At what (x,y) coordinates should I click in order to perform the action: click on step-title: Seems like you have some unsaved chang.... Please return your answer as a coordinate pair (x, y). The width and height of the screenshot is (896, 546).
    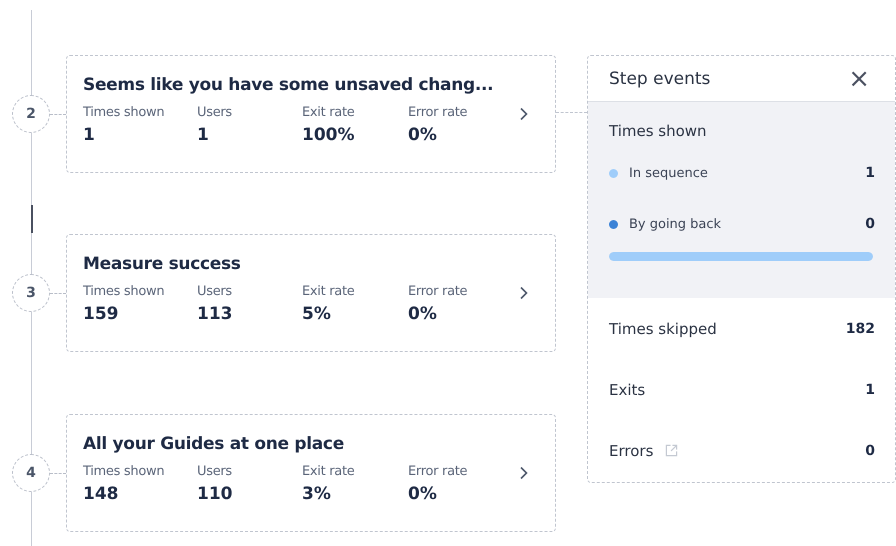
    Looking at the image, I should click on (288, 85).